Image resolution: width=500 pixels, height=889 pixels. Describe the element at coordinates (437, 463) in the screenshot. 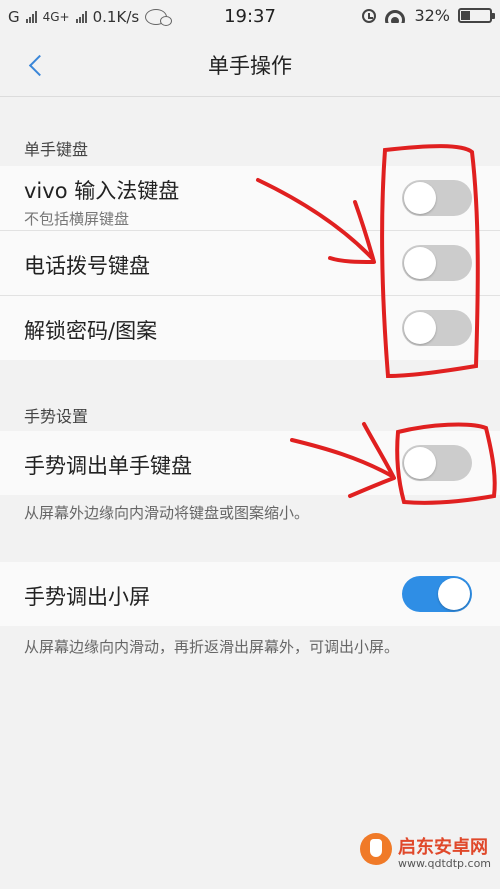

I see `toggle-gesture-keyboard` at that location.